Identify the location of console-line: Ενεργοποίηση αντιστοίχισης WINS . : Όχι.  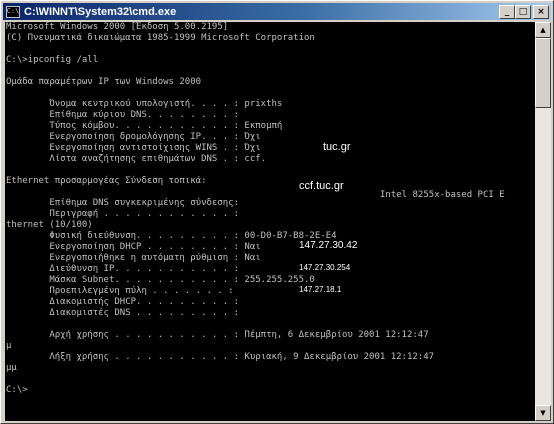
(133, 148).